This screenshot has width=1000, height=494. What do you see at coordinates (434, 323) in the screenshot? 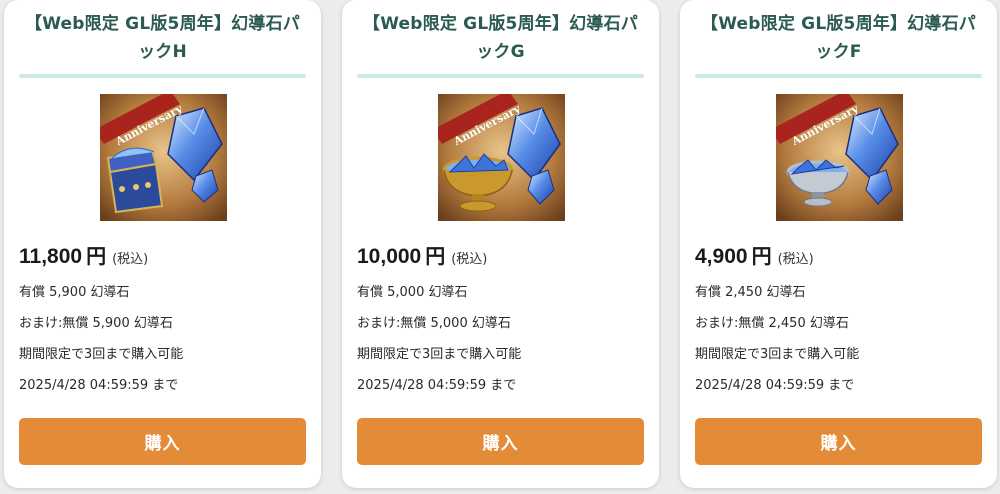
I see `bonus-amount: おまけ:無償 5,000 幻導石` at bounding box center [434, 323].